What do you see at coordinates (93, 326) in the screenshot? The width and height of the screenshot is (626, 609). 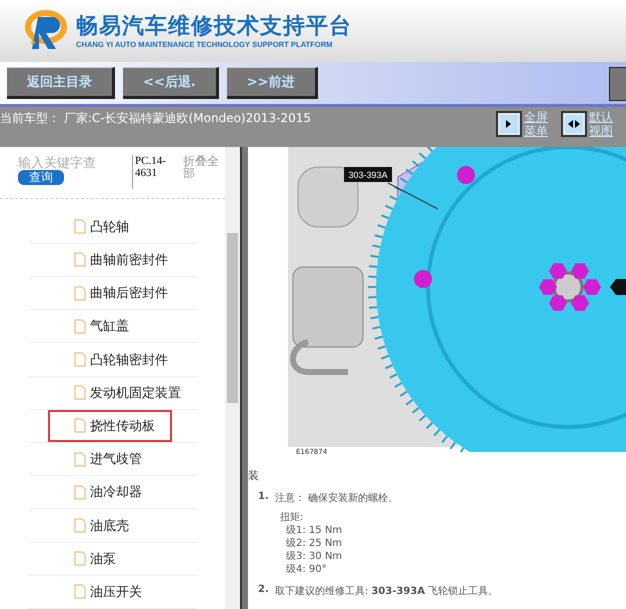 I see `tree-item: 气缸盖` at bounding box center [93, 326].